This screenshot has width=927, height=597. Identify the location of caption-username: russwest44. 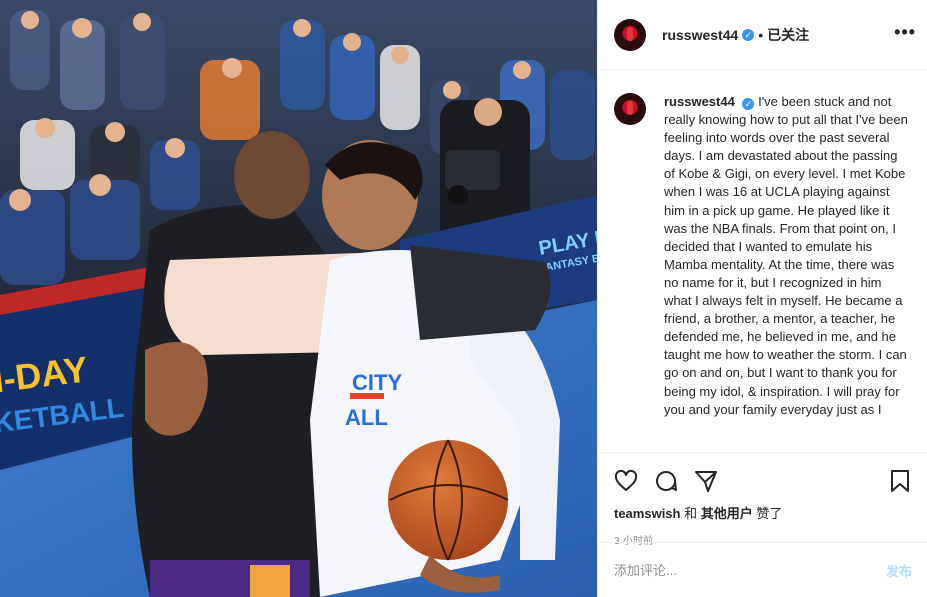
(699, 101).